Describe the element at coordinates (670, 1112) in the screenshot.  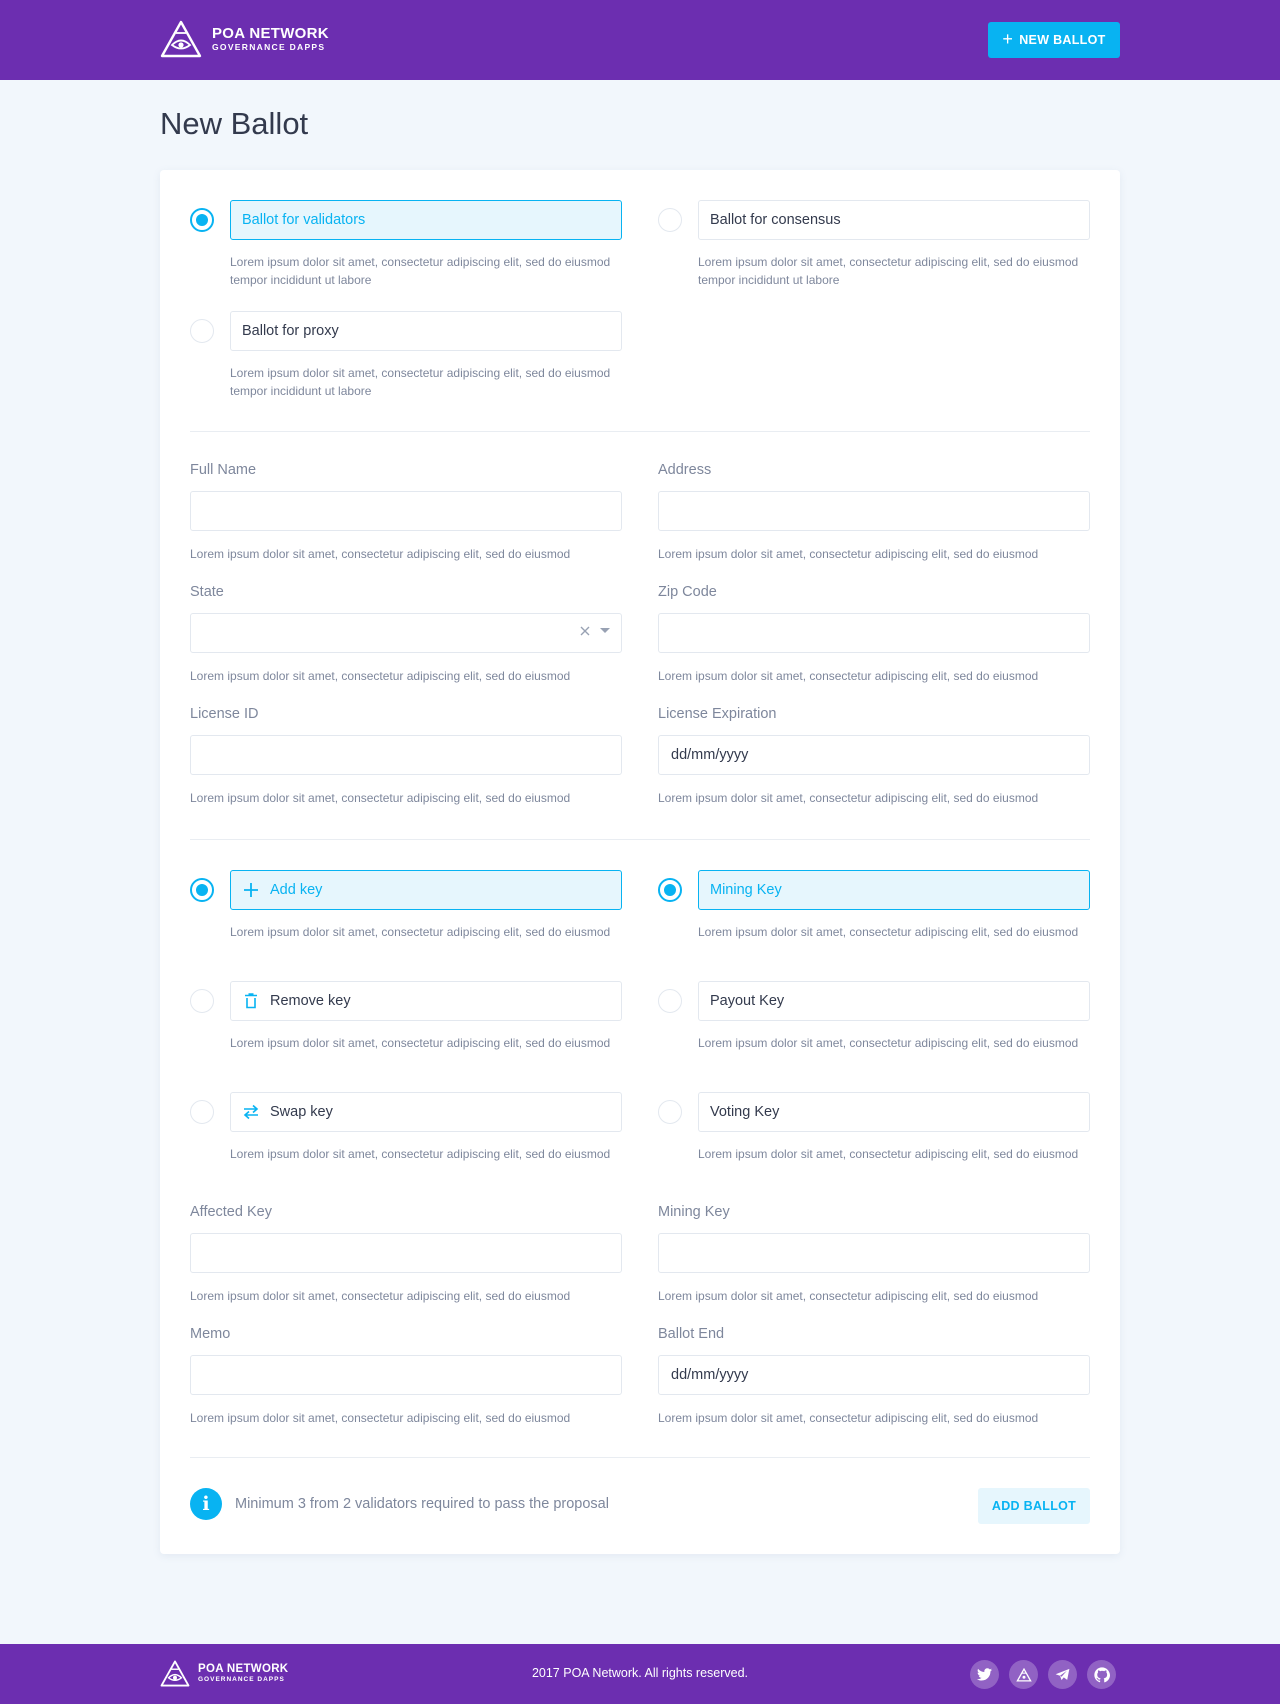
I see `radio-voting-key` at that location.